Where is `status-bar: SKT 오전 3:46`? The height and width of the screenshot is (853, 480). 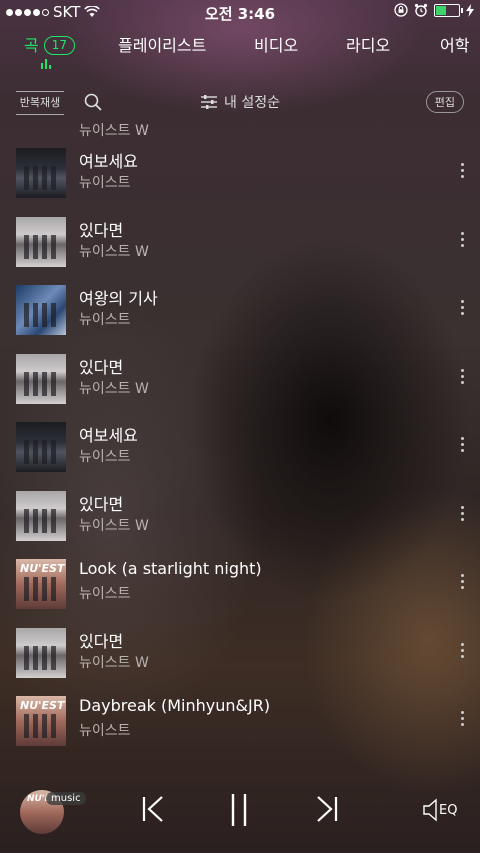
status-bar: SKT 오전 3:46 is located at coordinates (240, 12).